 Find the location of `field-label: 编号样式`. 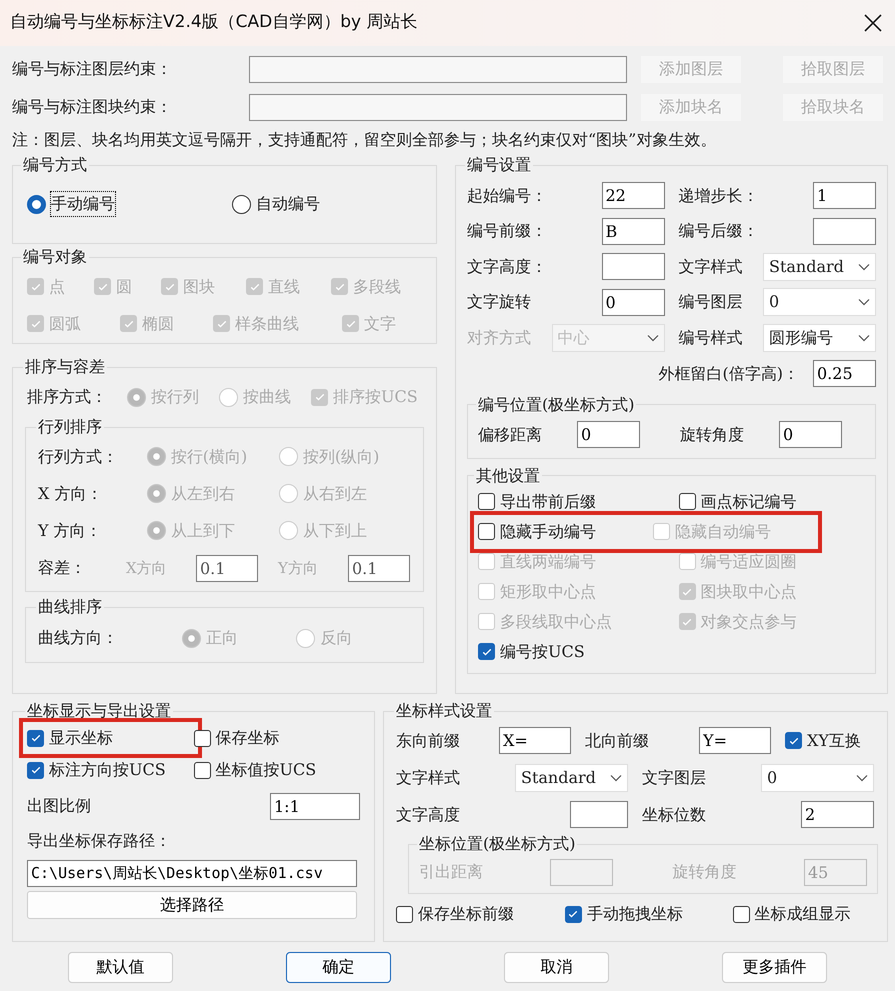

field-label: 编号样式 is located at coordinates (710, 337).